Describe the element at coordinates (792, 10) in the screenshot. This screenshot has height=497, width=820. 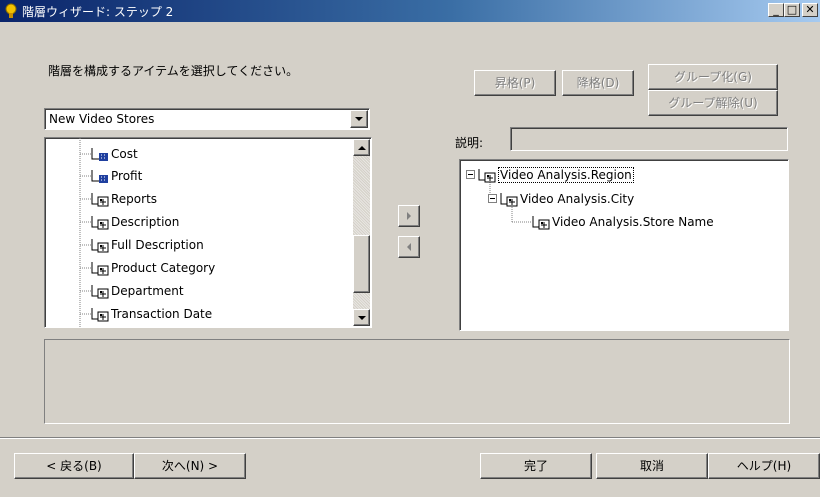
I see `maximize-button: □` at that location.